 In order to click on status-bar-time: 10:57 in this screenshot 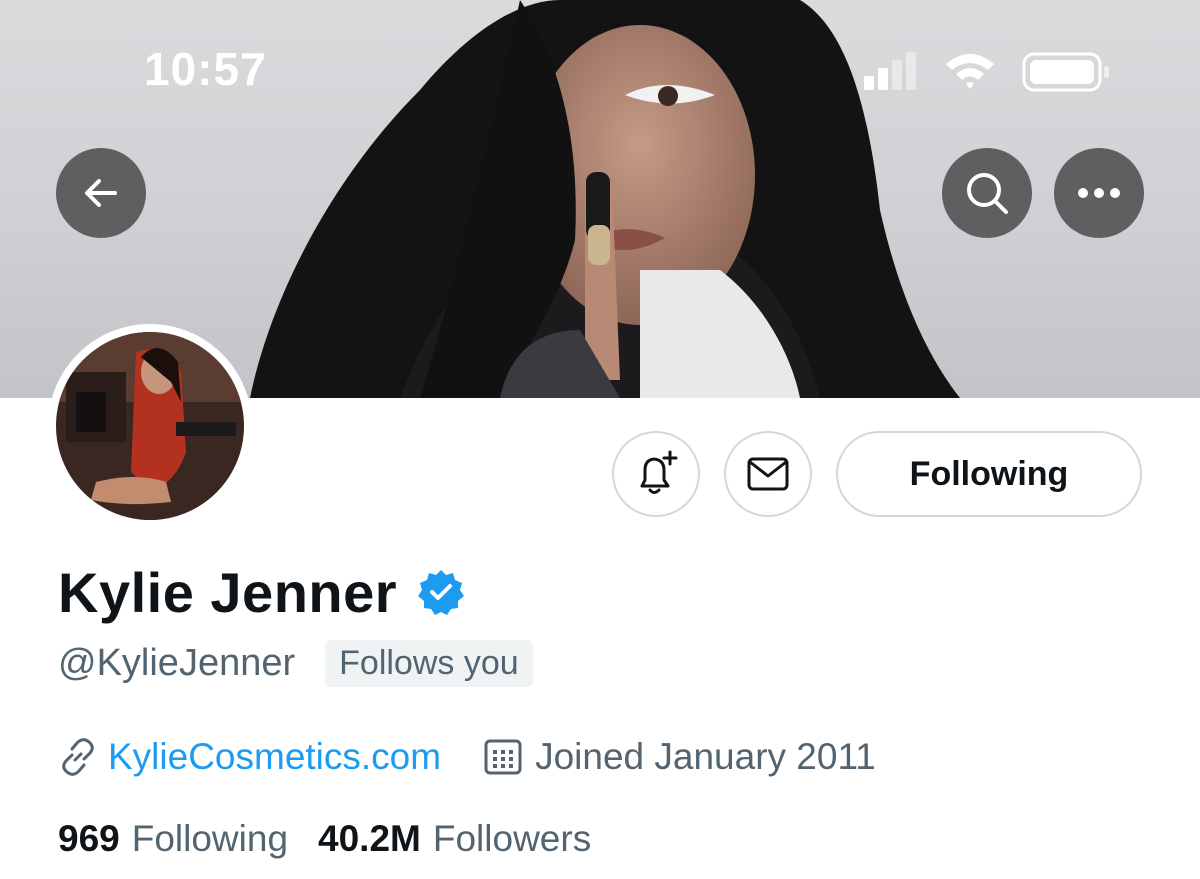, I will do `click(205, 69)`.